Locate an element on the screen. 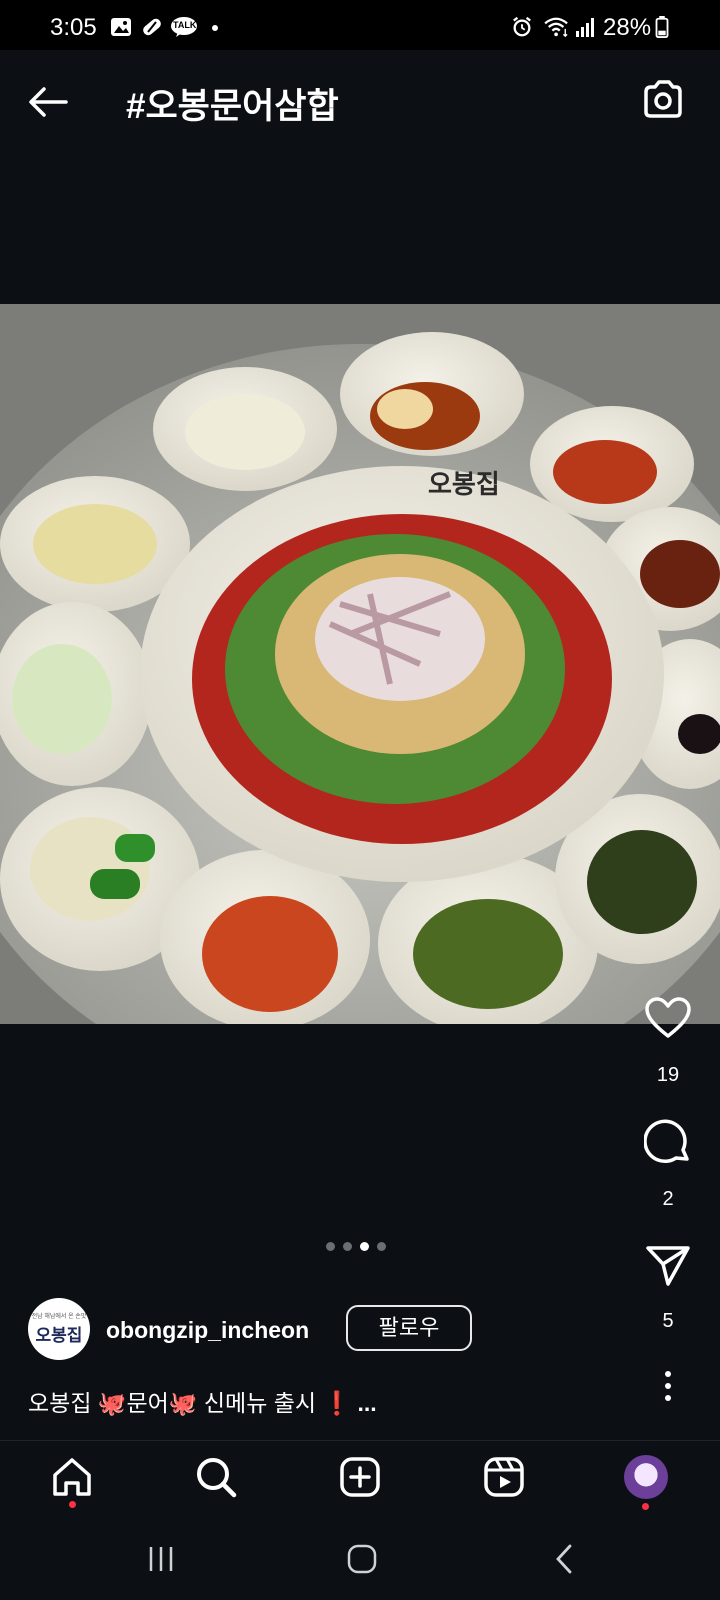 The width and height of the screenshot is (720, 1600). send-icon is located at coordinates (668, 1266).